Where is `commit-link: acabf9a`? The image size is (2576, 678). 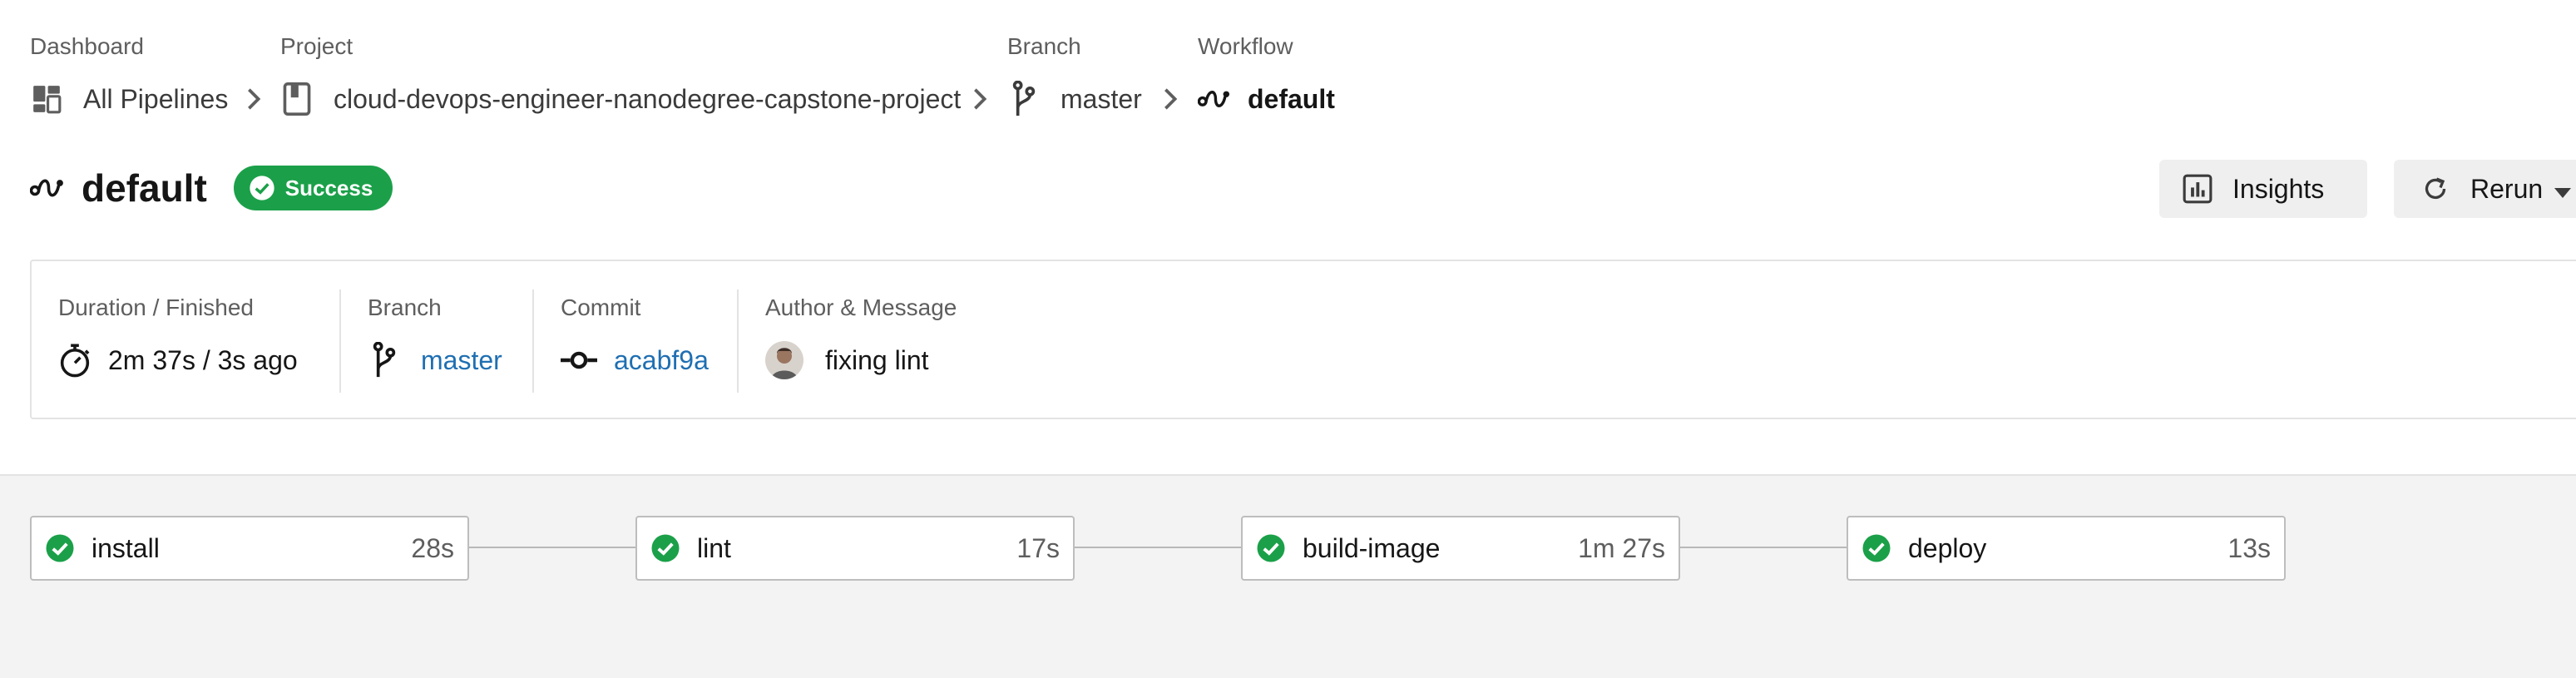 commit-link: acabf9a is located at coordinates (661, 360).